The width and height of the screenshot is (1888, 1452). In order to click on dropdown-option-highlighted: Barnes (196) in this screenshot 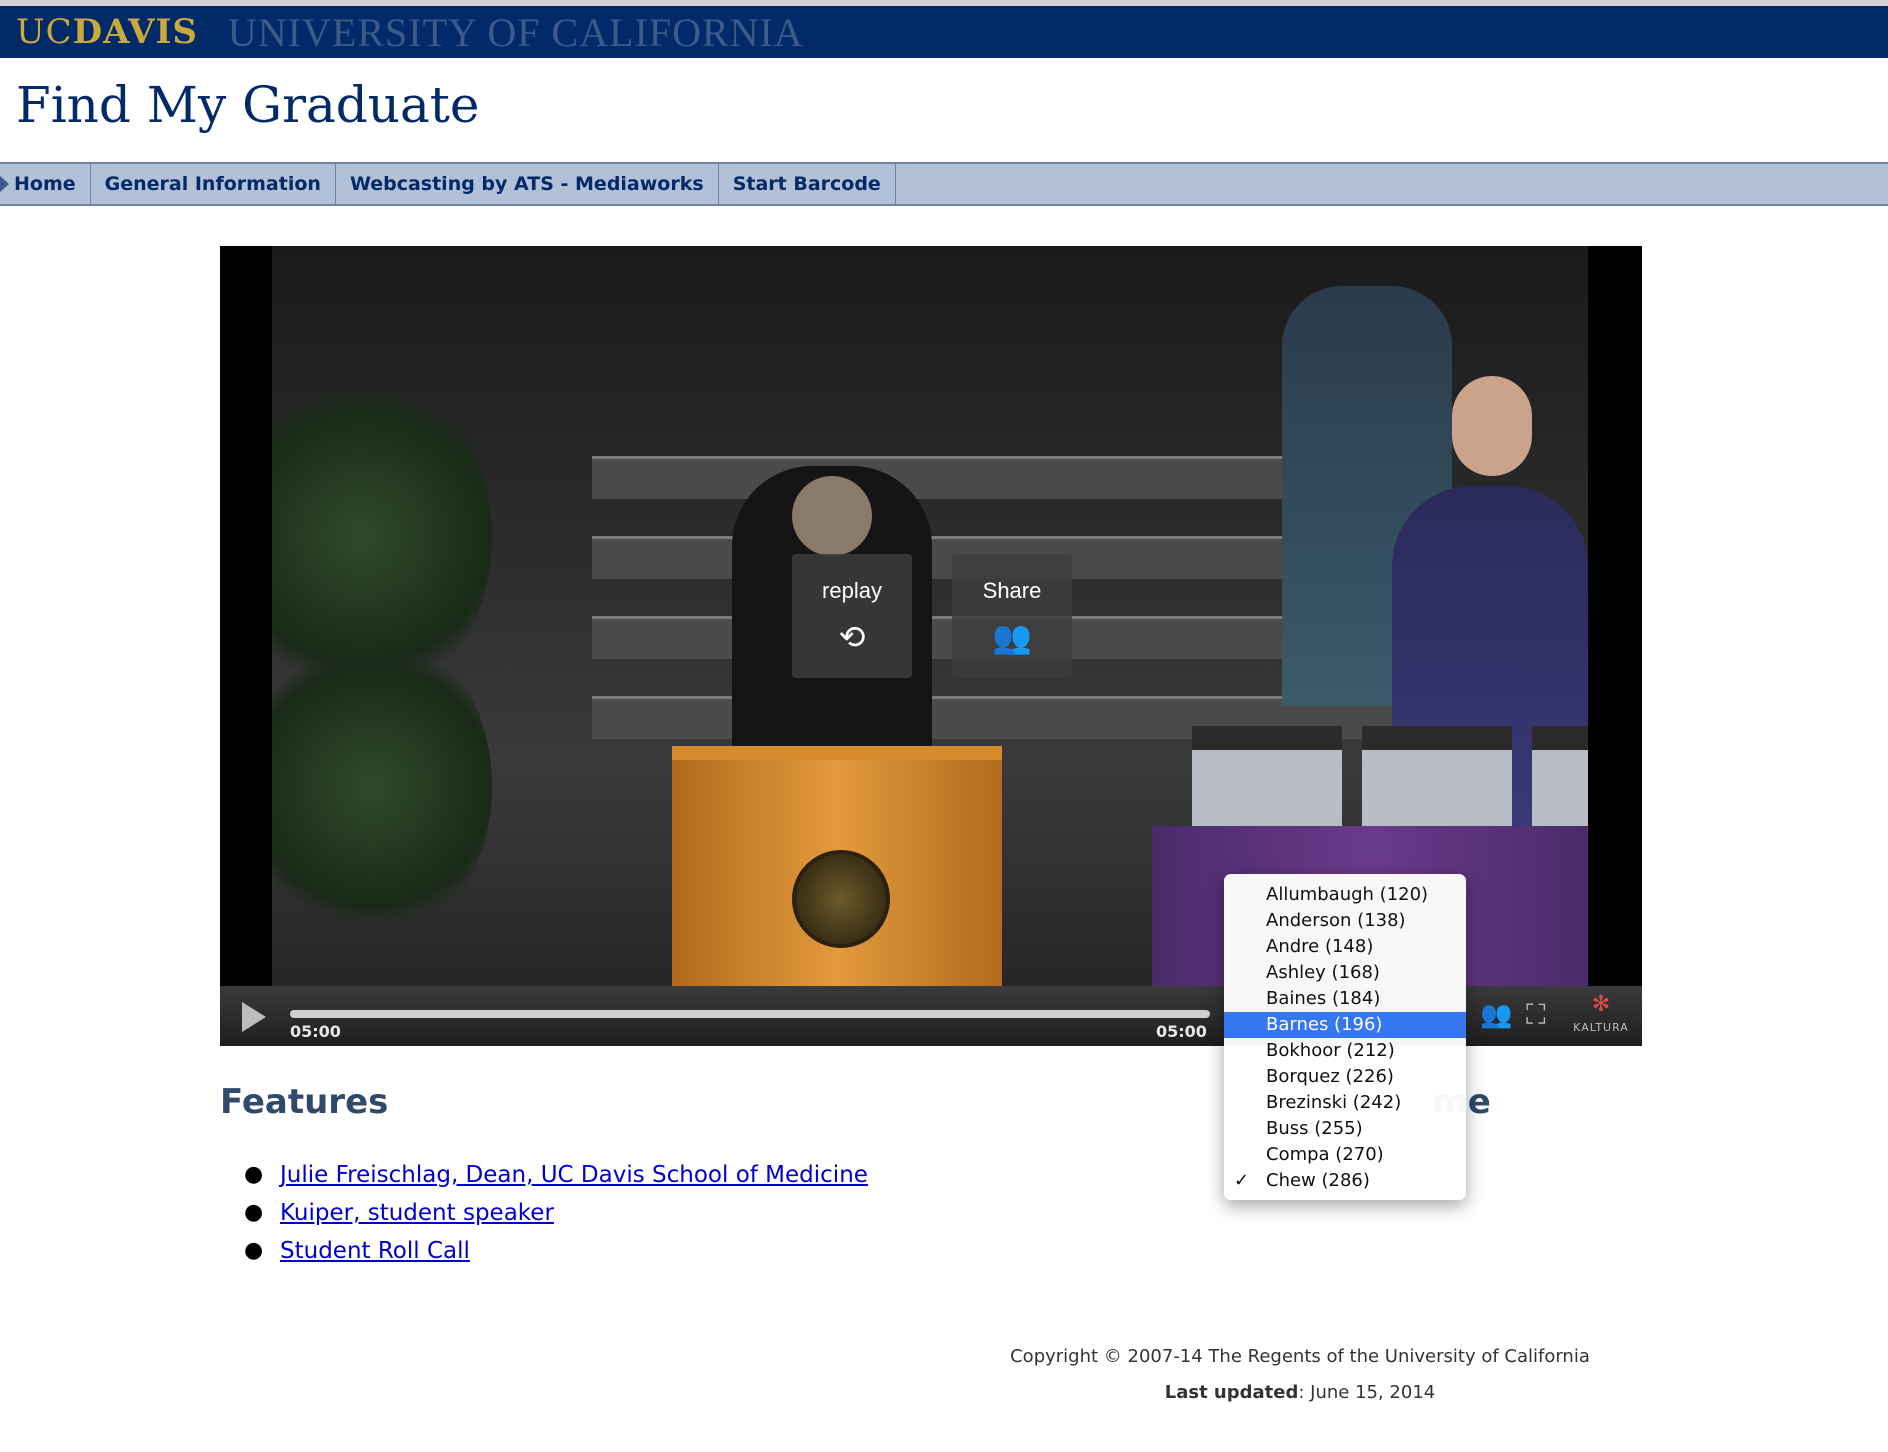, I will do `click(1345, 1025)`.